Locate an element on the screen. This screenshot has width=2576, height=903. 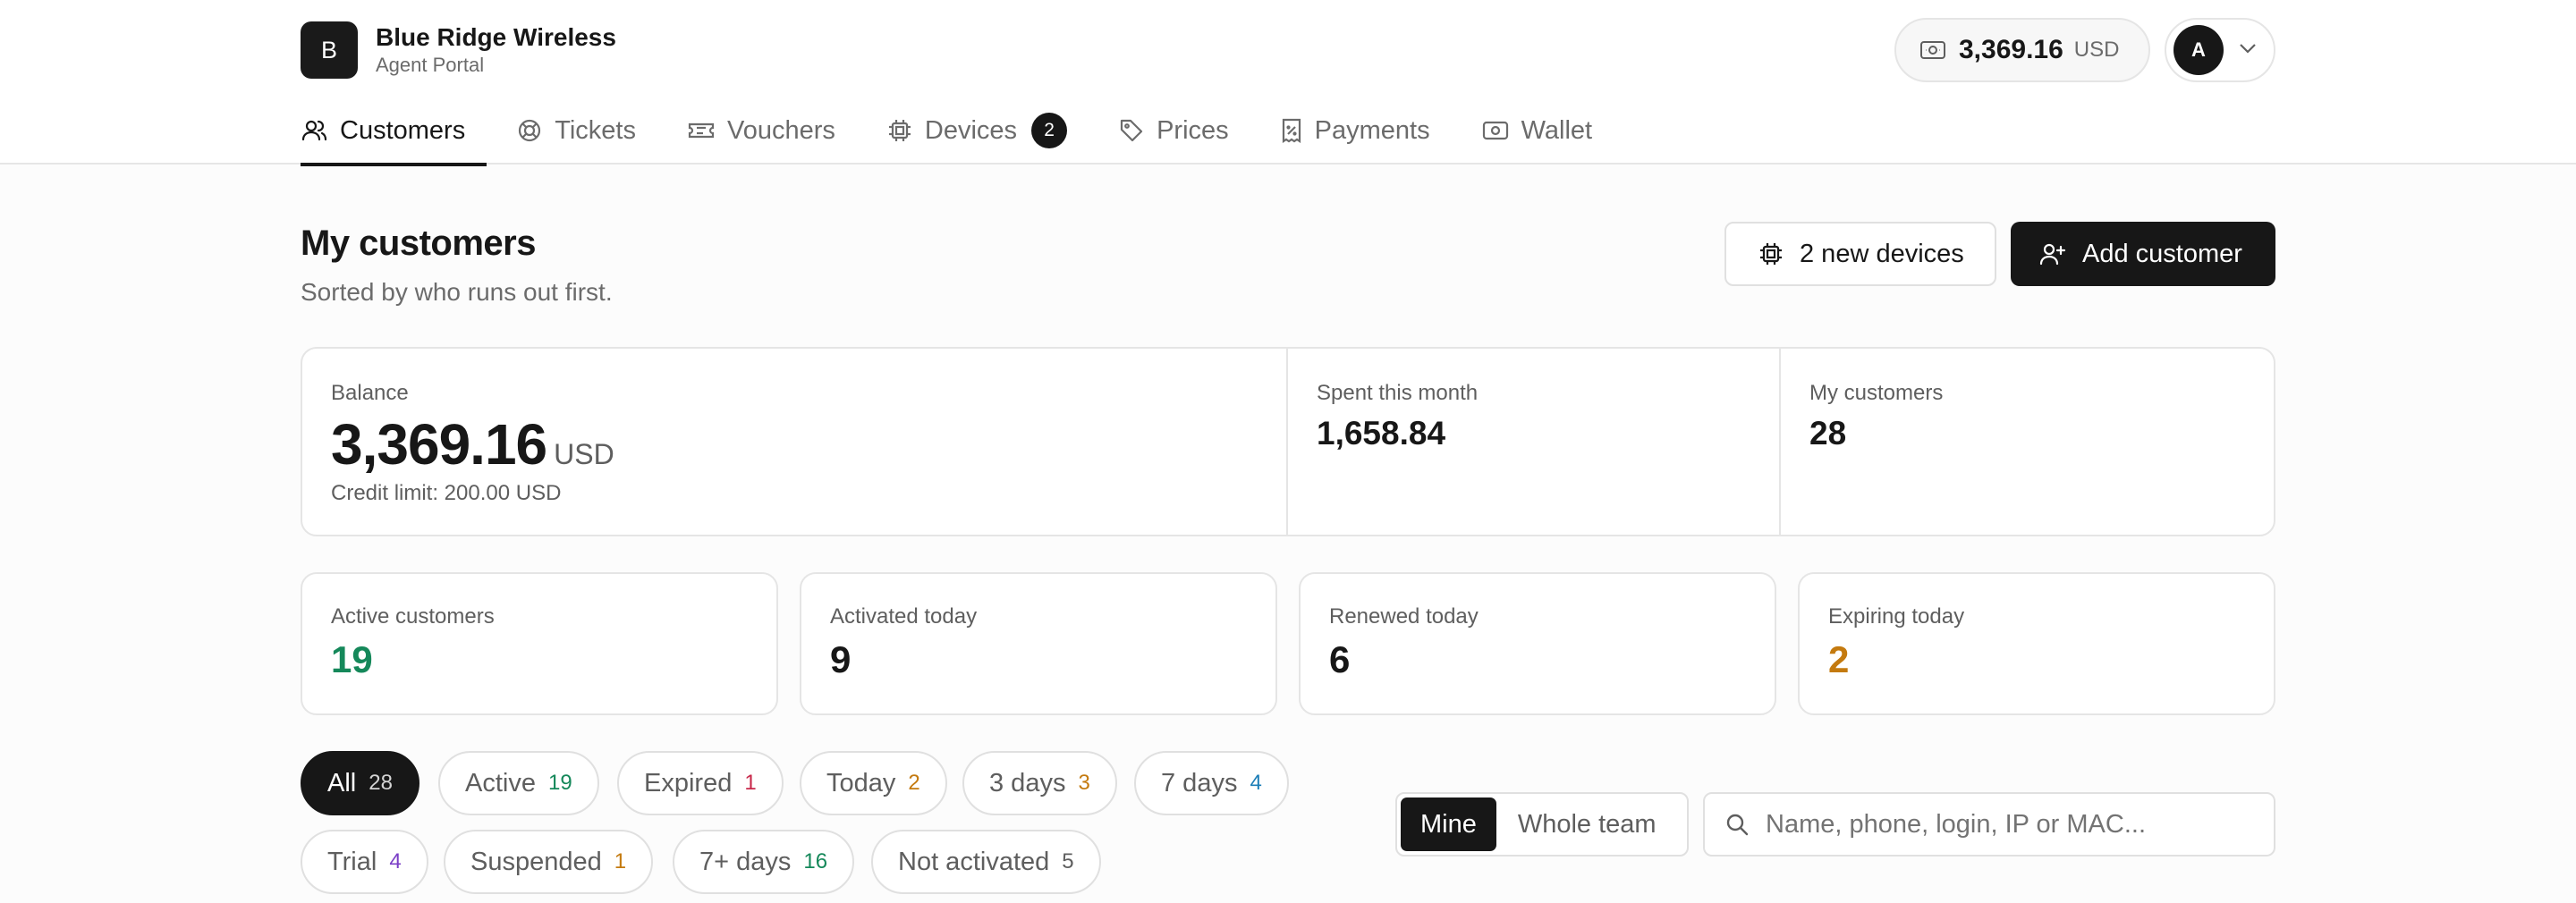
filter-chip-today: Today 2 is located at coordinates (873, 783).